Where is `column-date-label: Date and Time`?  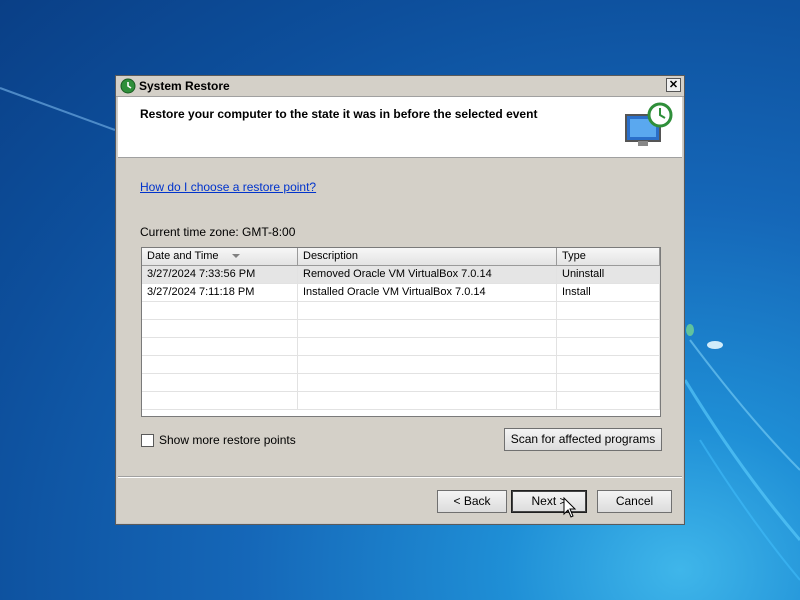 column-date-label: Date and Time is located at coordinates (183, 256).